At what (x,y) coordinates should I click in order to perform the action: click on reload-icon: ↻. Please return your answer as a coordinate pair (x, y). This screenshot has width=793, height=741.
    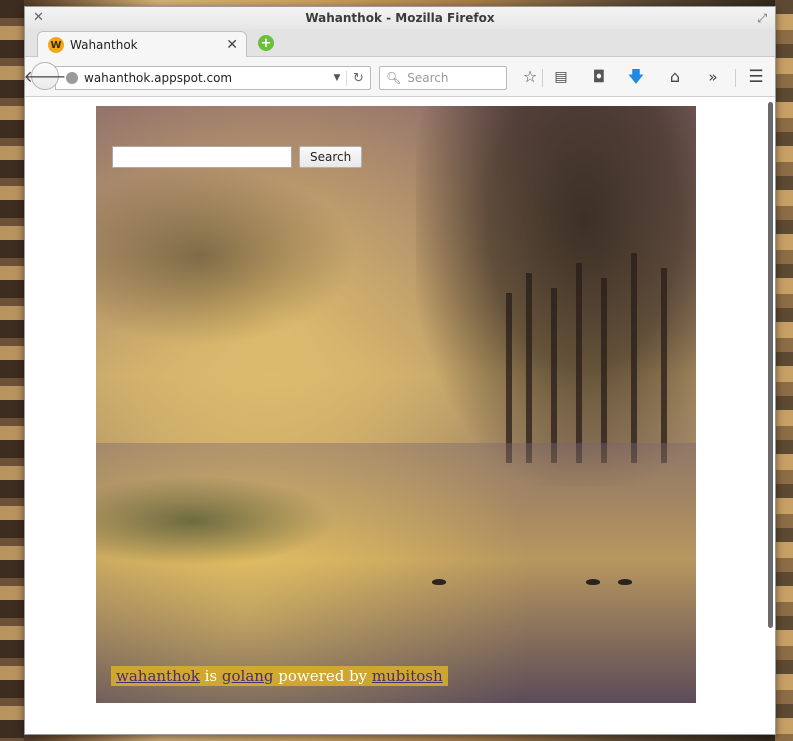
    Looking at the image, I should click on (358, 78).